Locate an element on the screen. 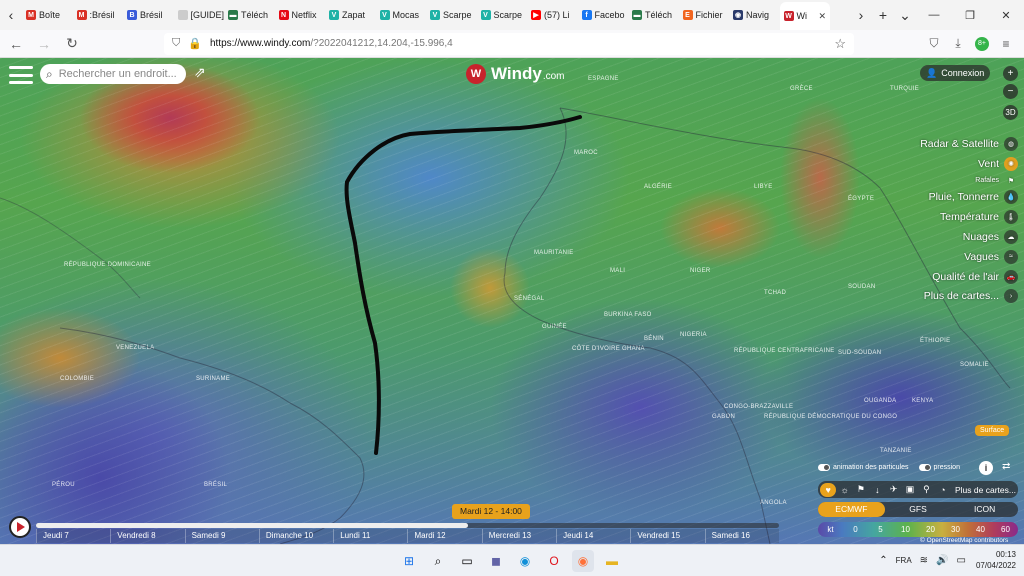 Image resolution: width=1024 pixels, height=576 pixels. login-button: 👤 Connexion is located at coordinates (955, 73).